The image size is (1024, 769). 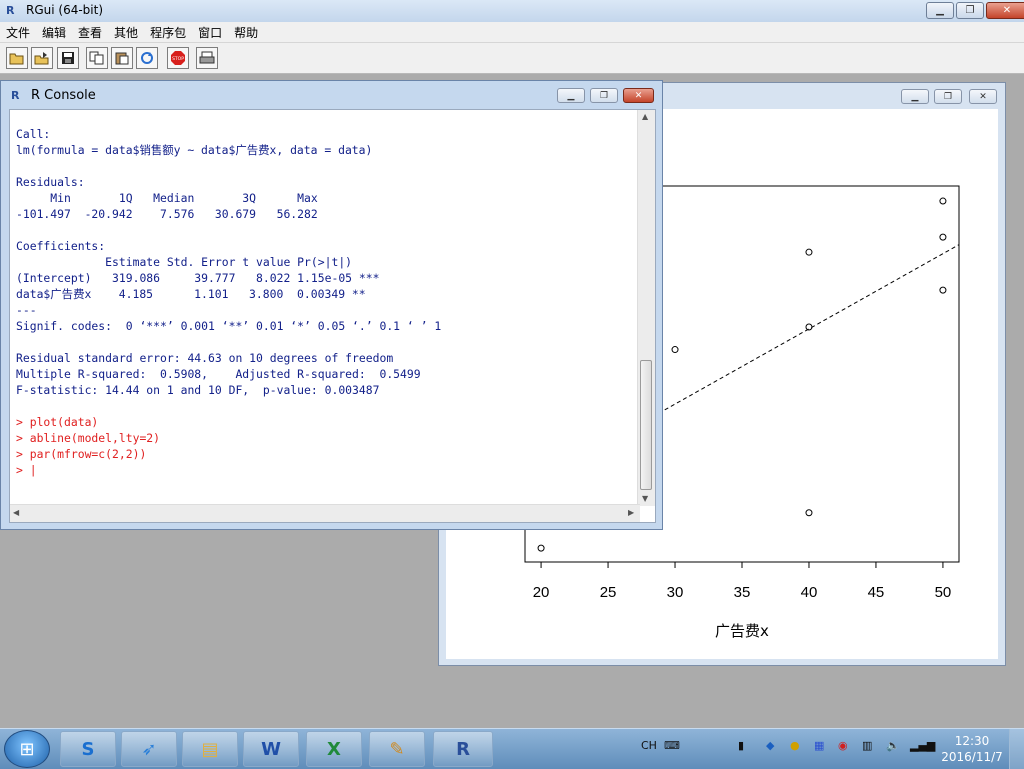 I want to click on network-adapter-icon: ▥, so click(x=867, y=745).